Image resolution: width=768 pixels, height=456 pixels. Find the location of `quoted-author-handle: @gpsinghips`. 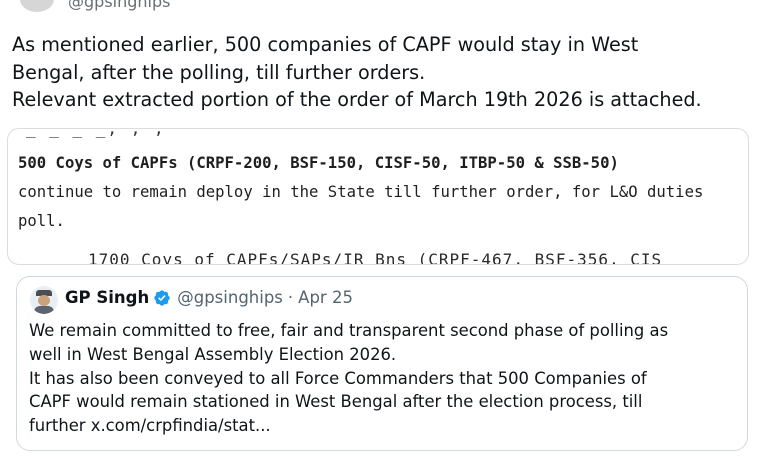

quoted-author-handle: @gpsinghips is located at coordinates (230, 297).